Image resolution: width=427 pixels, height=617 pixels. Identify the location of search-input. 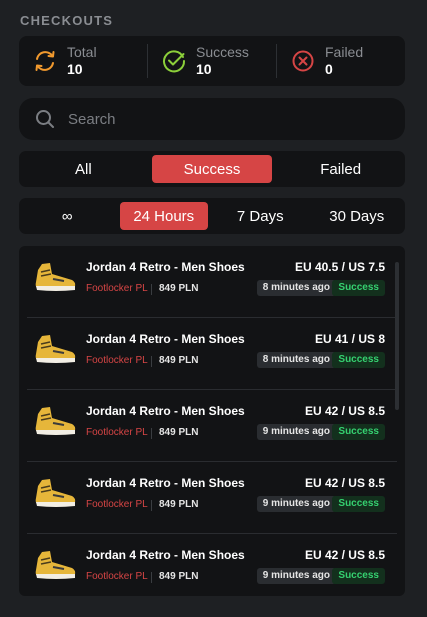
(218, 119).